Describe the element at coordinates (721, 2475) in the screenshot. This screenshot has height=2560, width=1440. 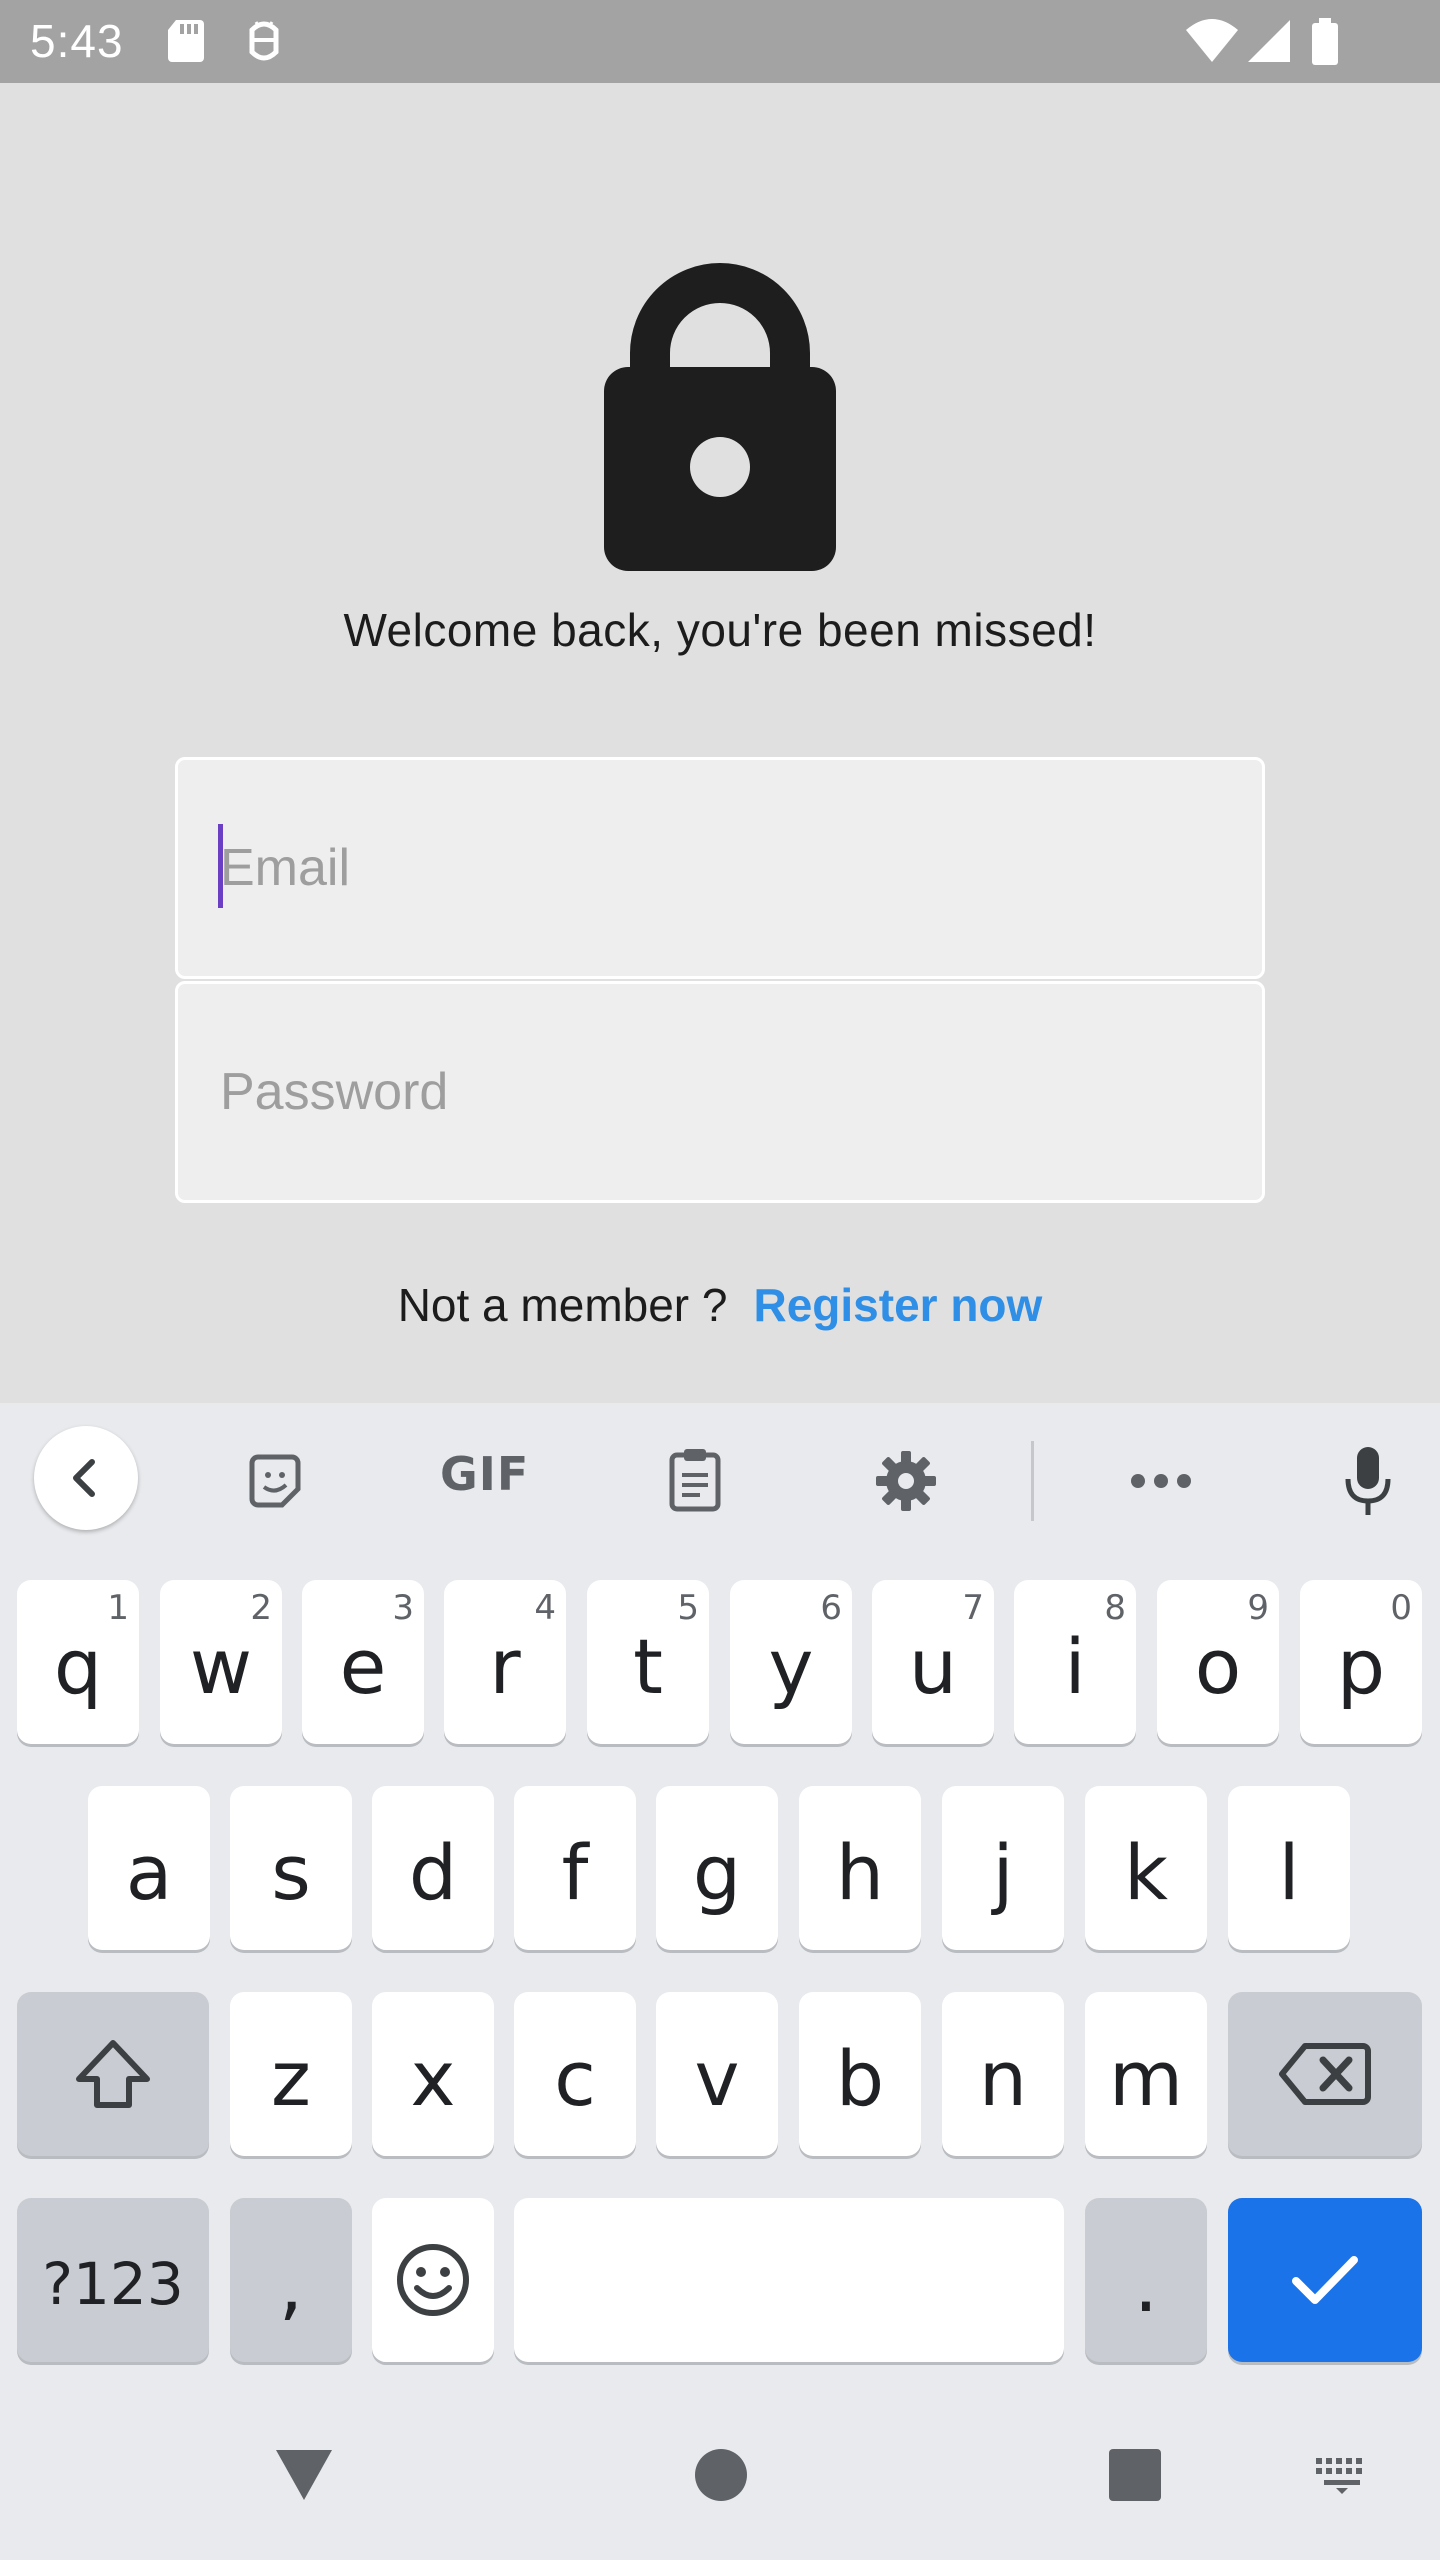
I see `home-circle-icon` at that location.